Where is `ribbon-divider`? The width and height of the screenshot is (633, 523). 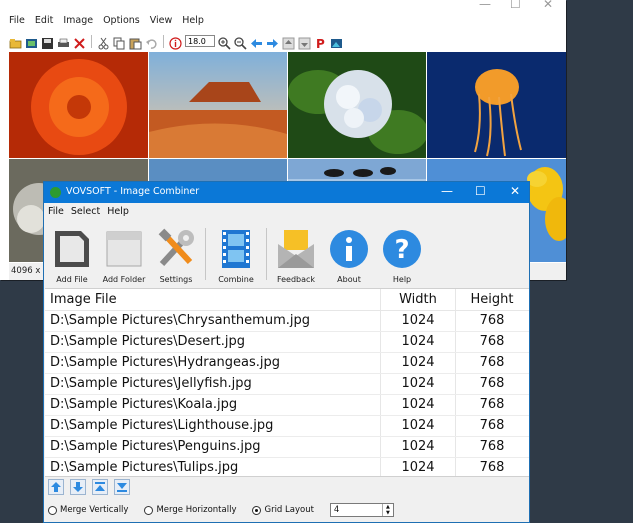 ribbon-divider is located at coordinates (205, 254).